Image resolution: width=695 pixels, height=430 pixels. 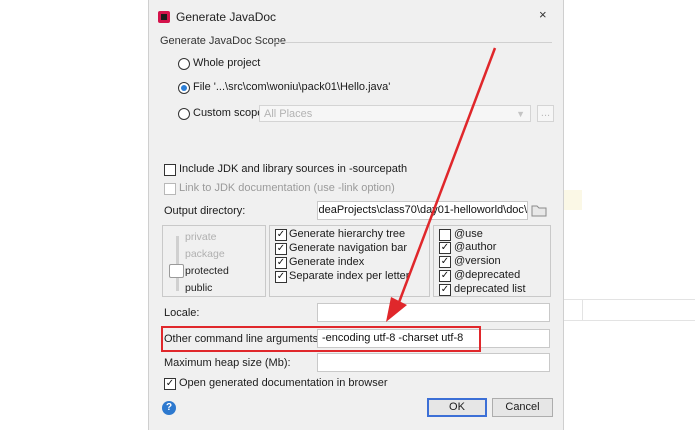 What do you see at coordinates (445, 248) in the screenshot?
I see `tag-author-checkbox: ✓` at bounding box center [445, 248].